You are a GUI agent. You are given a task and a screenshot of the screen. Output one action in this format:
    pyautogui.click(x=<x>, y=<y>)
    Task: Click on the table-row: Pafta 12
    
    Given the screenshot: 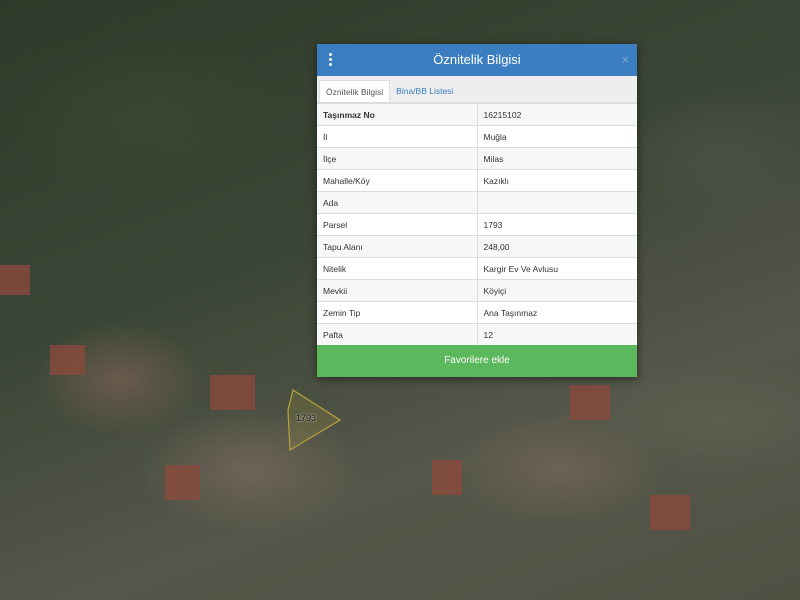 What is the action you would take?
    pyautogui.click(x=477, y=334)
    